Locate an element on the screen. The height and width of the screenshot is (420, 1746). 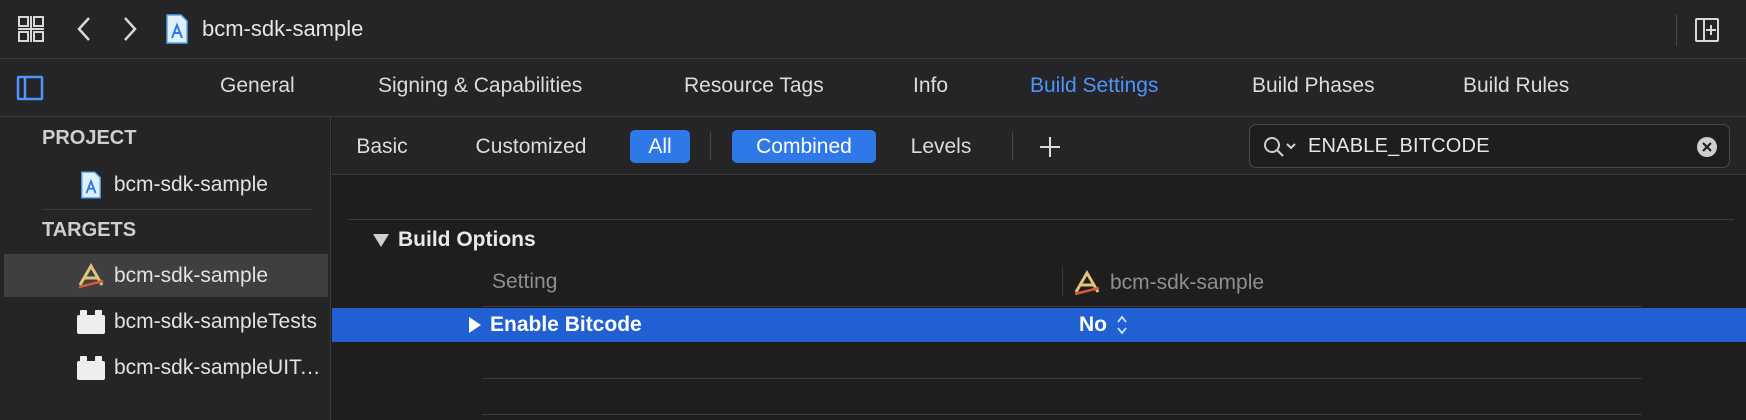
tab-info: Info is located at coordinates (930, 86).